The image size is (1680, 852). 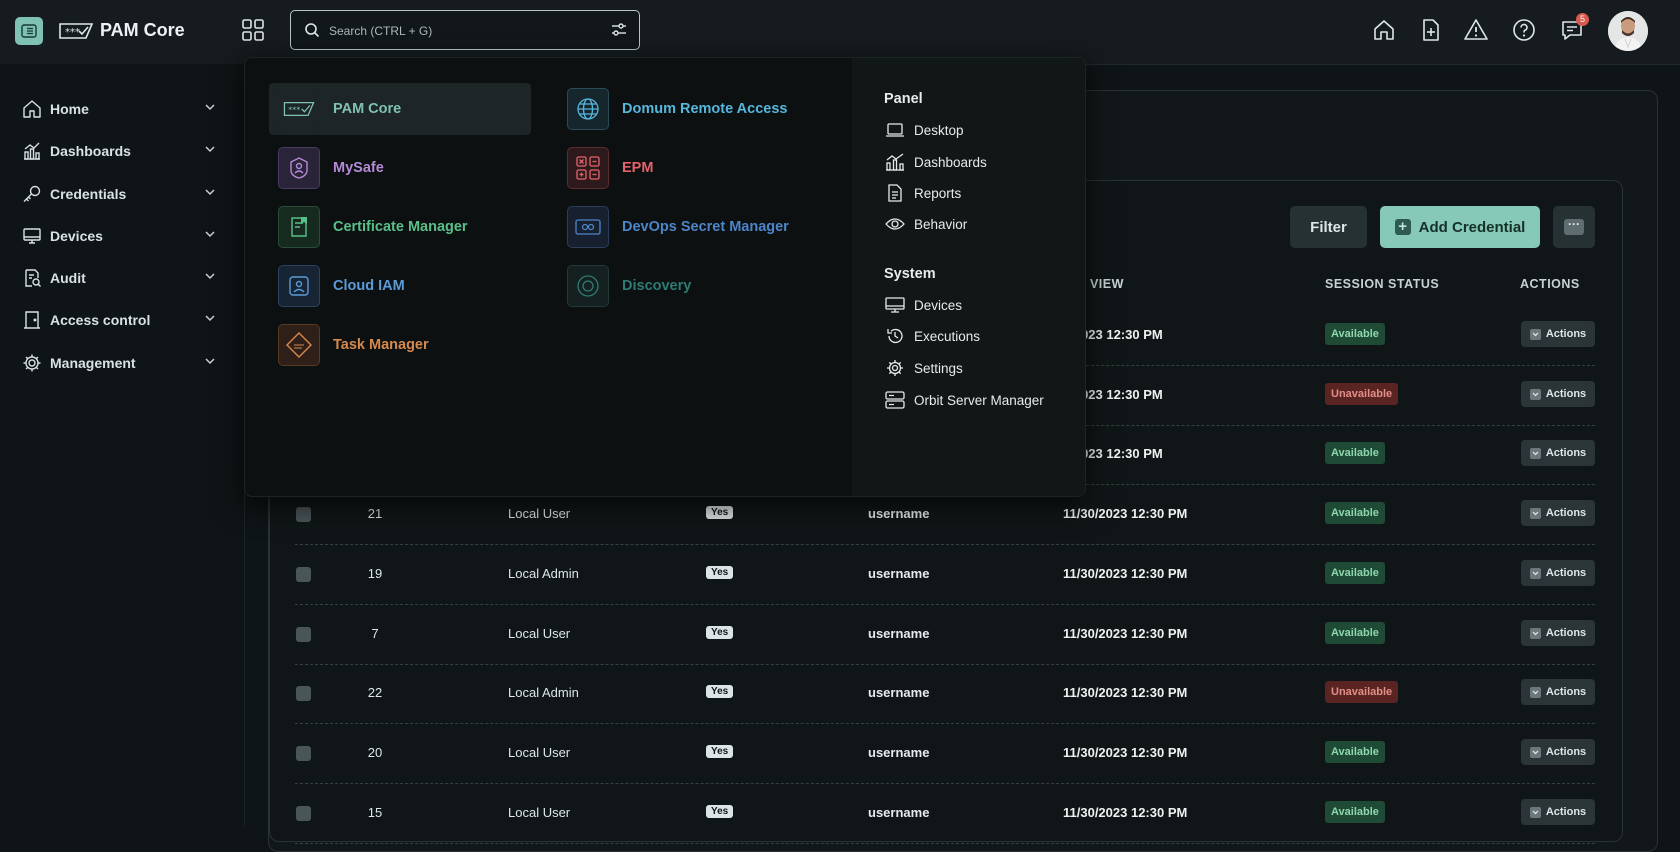 What do you see at coordinates (1582, 19) in the screenshot?
I see `notification-badge: 5` at bounding box center [1582, 19].